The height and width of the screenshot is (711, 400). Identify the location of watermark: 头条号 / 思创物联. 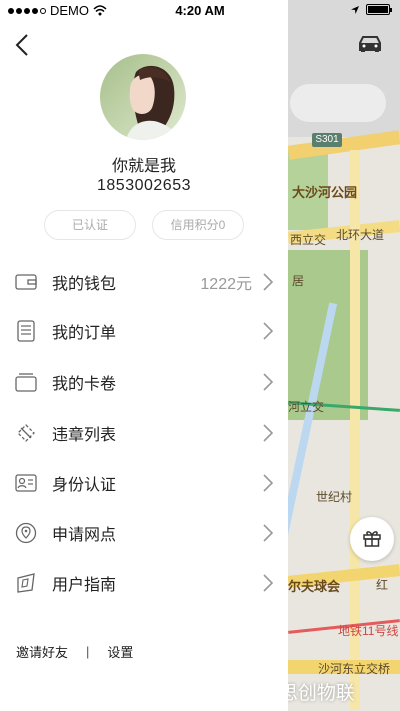
(321, 693).